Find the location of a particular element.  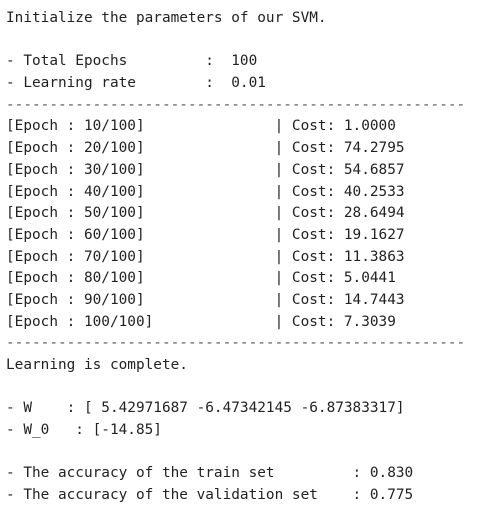

epoch-line: [Epoch : 70/100] | Cost: 11.3863 is located at coordinates (205, 256).